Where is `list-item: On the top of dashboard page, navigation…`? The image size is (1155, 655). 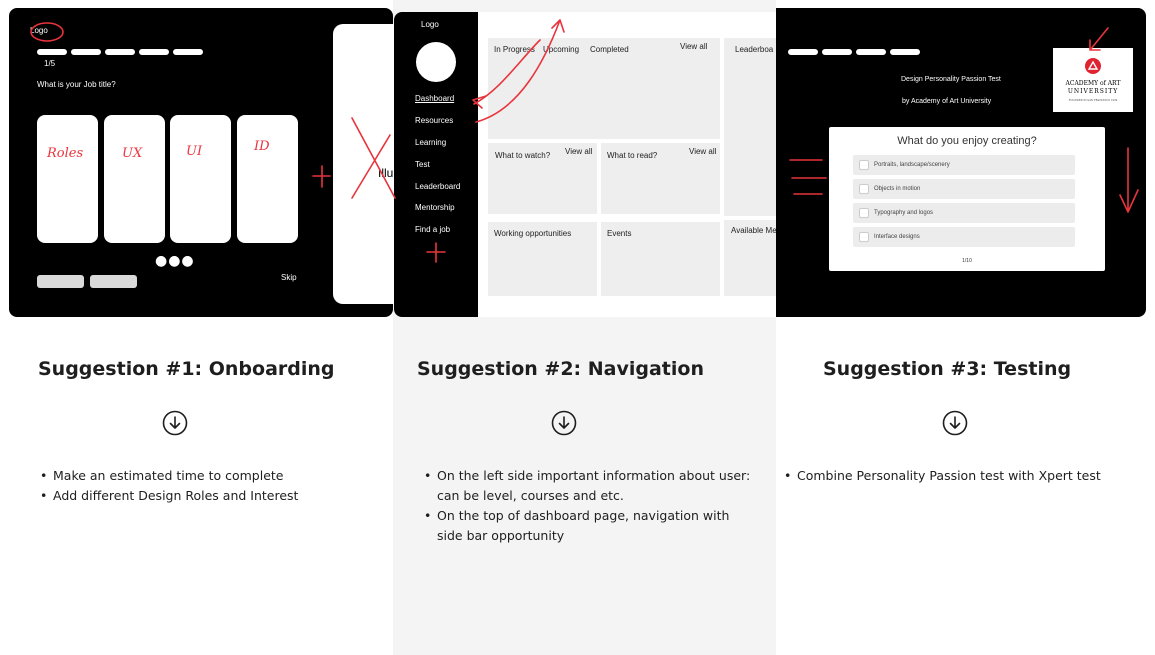
list-item: On the top of dashboard page, navigation… is located at coordinates (589, 526).